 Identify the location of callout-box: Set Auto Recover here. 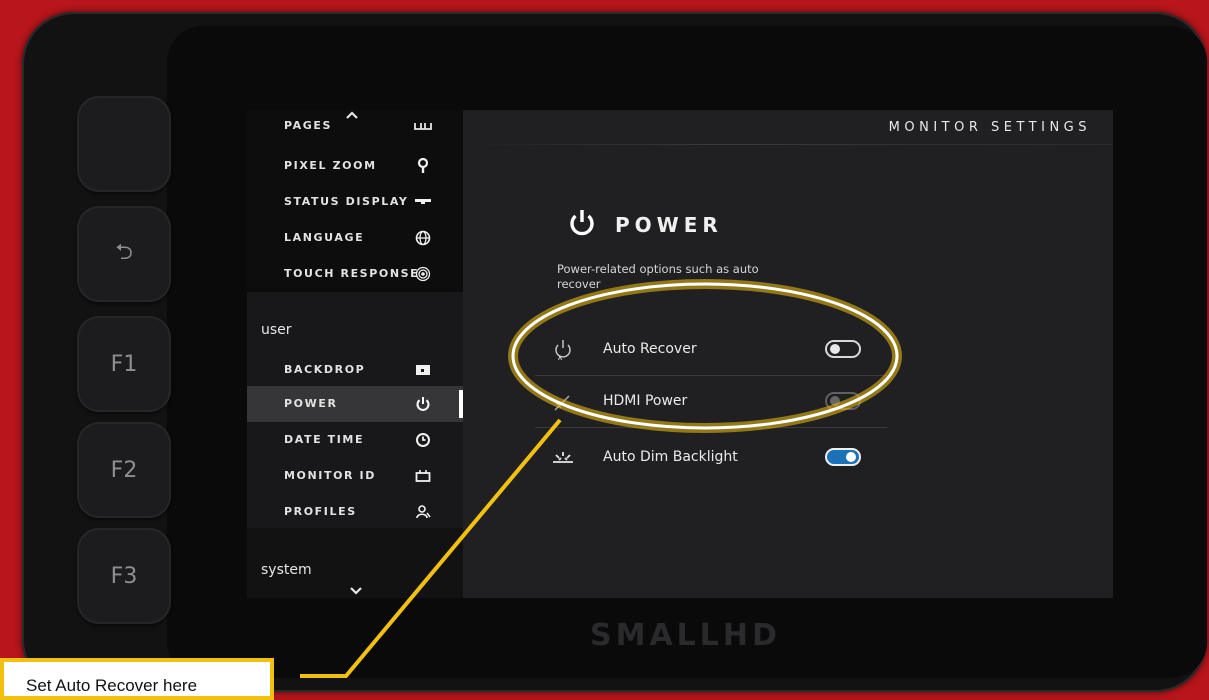
(137, 679).